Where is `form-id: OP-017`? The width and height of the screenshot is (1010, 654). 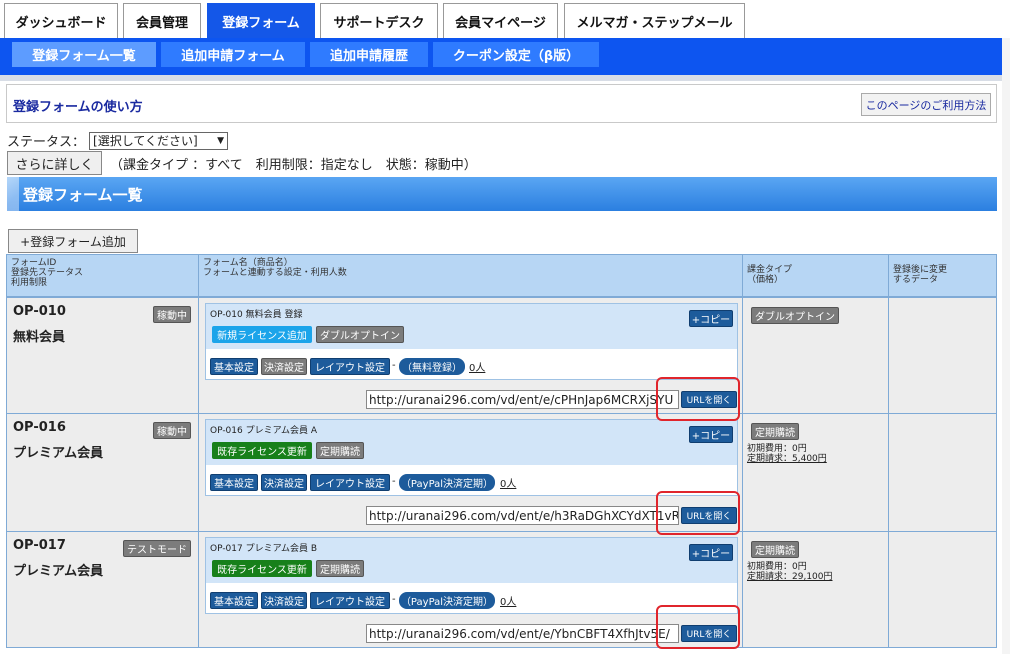 form-id: OP-017 is located at coordinates (39, 545).